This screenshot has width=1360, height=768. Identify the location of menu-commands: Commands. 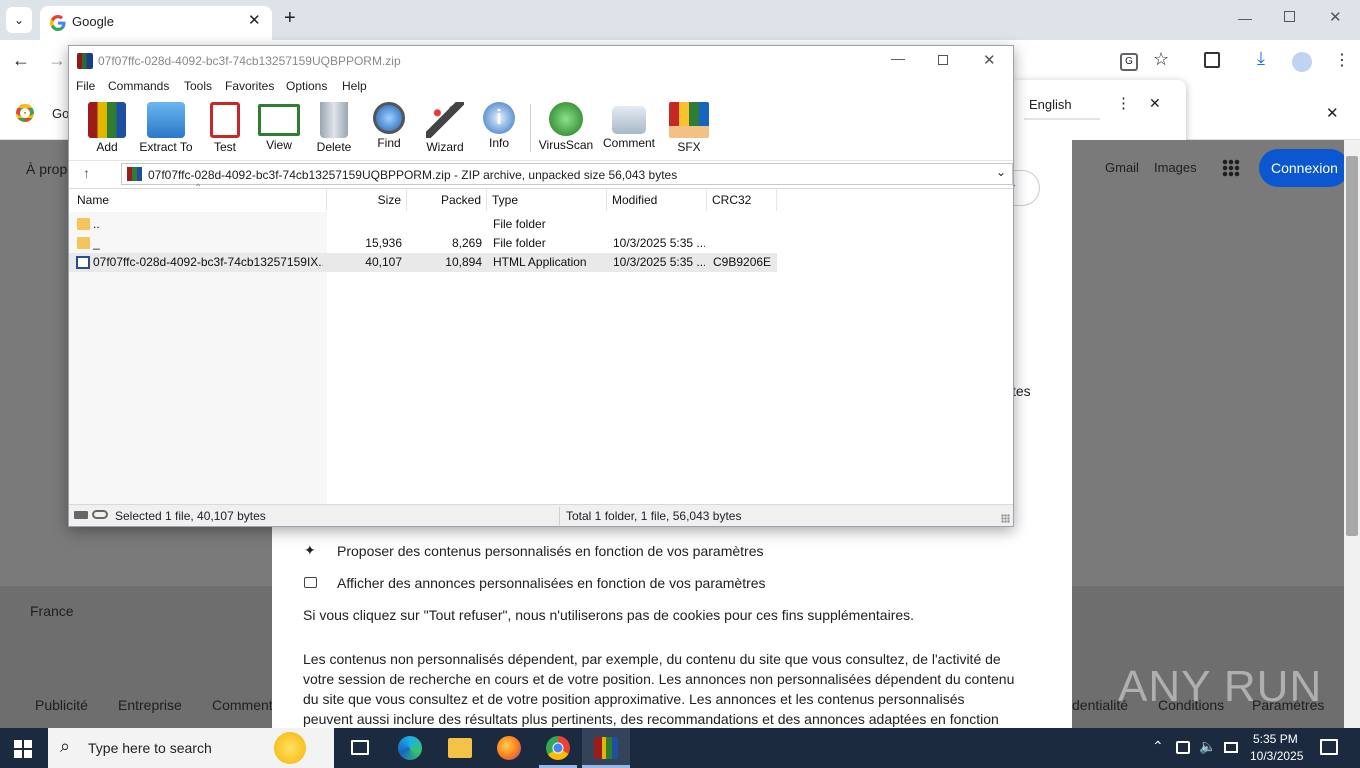
(138, 86).